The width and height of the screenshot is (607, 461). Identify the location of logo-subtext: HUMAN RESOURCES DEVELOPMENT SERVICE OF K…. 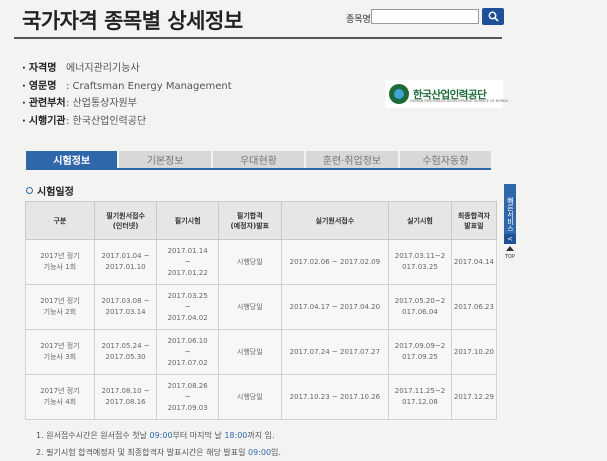
(459, 101).